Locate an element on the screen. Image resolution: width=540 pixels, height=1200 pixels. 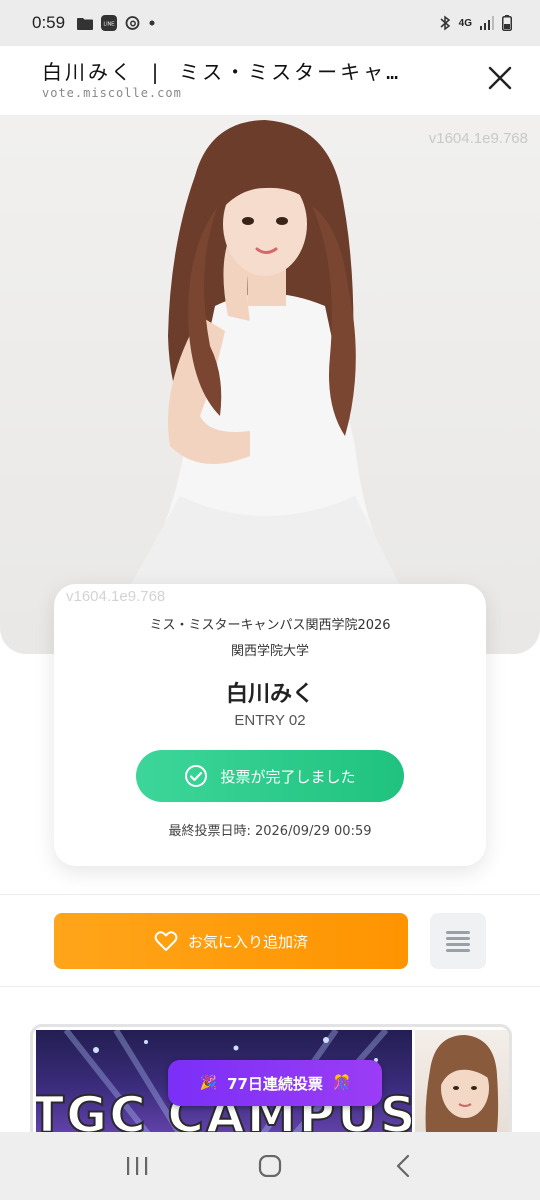
network-type-label: 4G is located at coordinates (465, 23).